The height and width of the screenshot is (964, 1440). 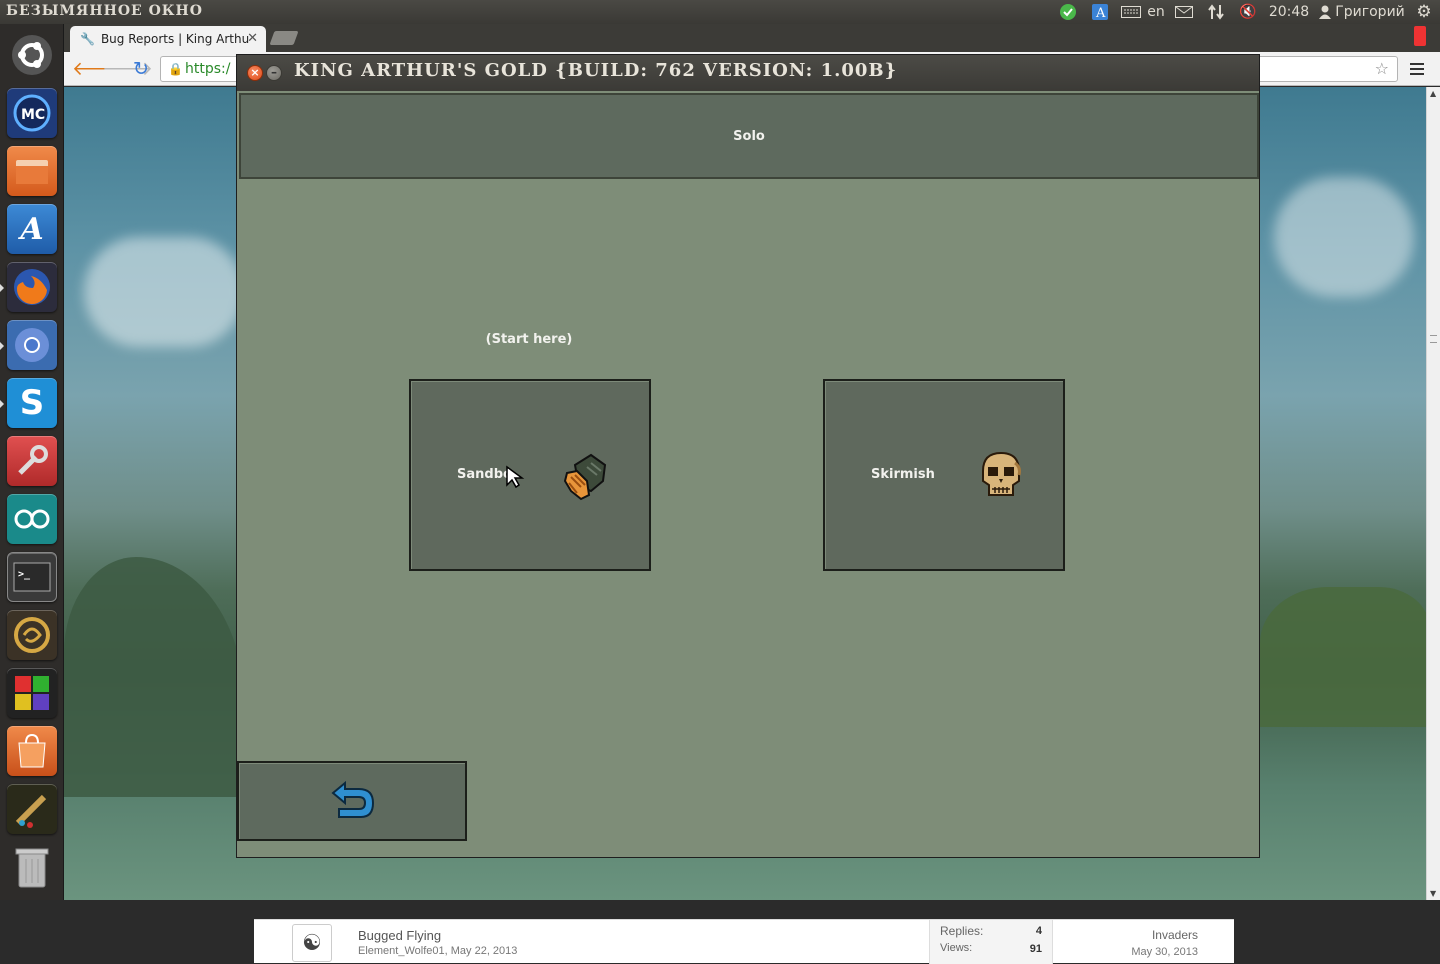 What do you see at coordinates (399, 935) in the screenshot?
I see `thread-title: Bugged Flying` at bounding box center [399, 935].